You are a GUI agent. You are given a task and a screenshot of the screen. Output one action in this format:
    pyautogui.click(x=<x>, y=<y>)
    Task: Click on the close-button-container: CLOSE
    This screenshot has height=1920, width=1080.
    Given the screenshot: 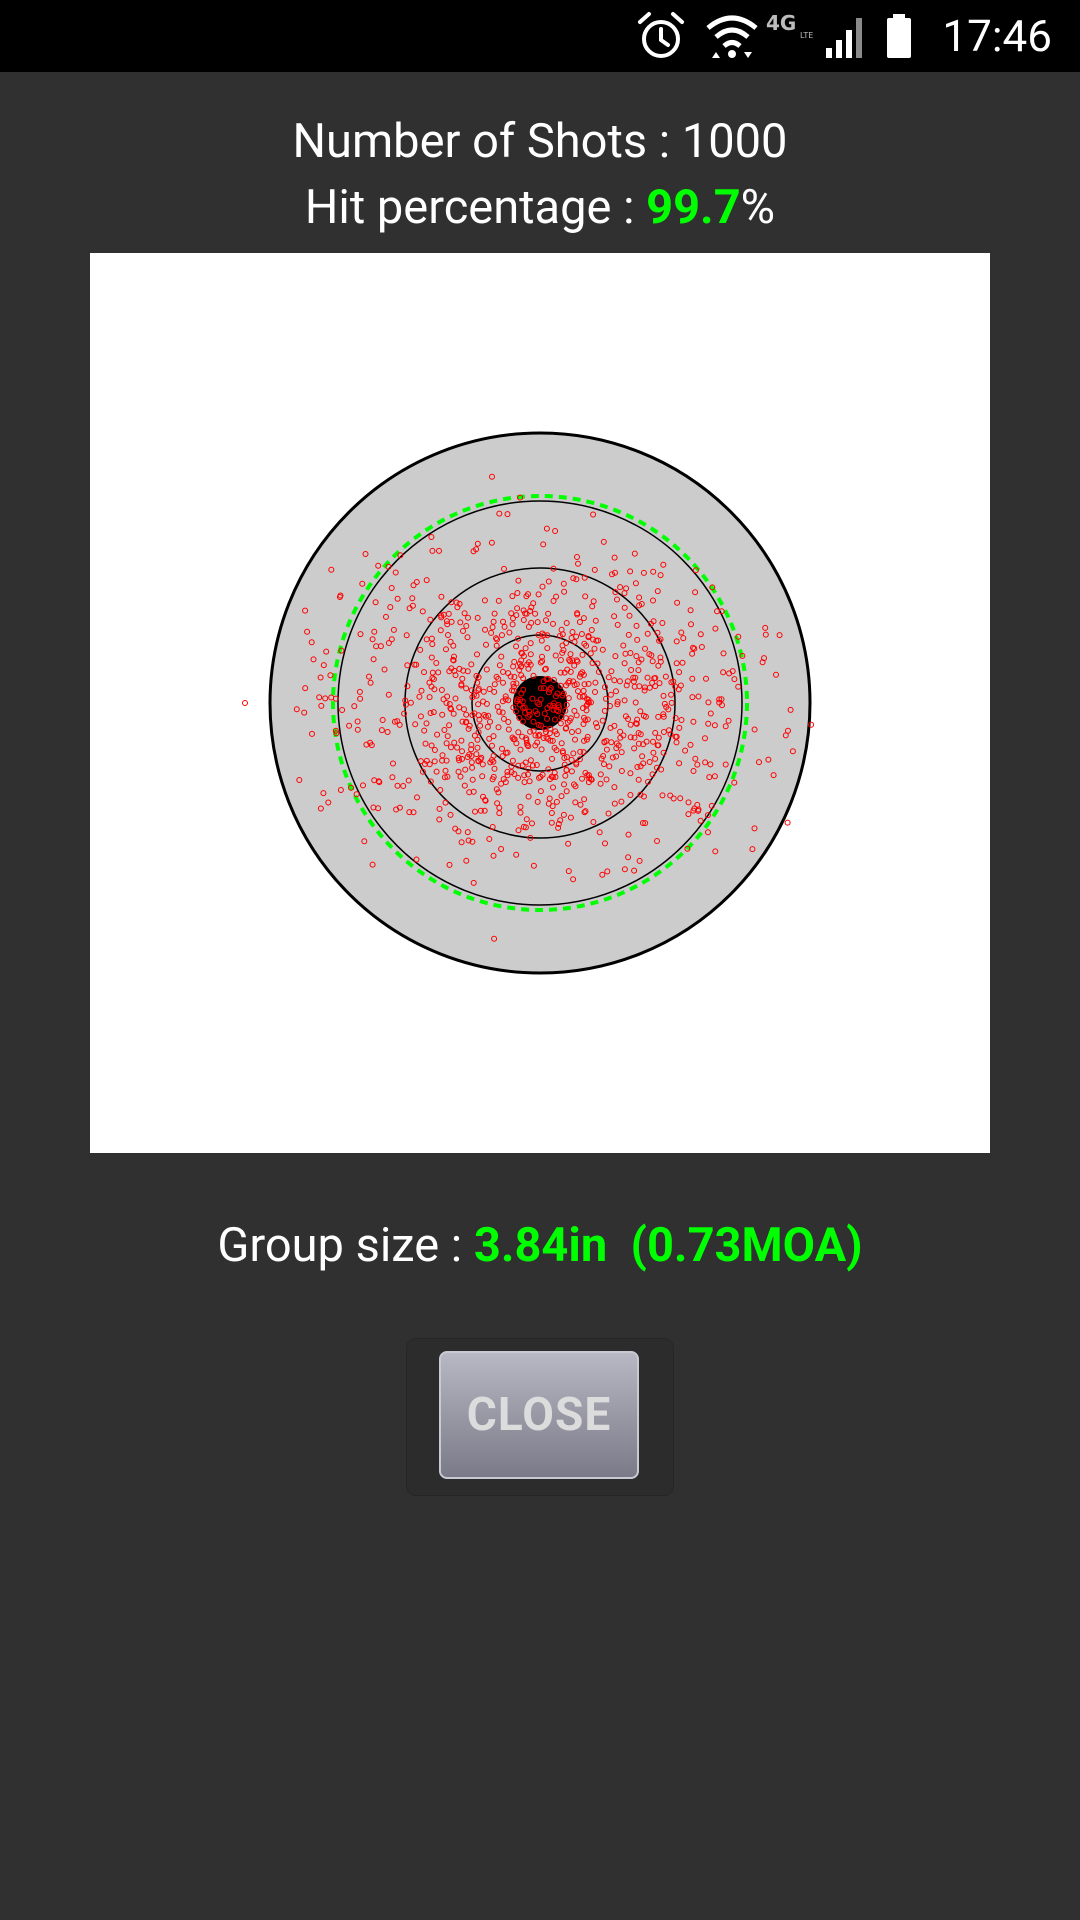 What is the action you would take?
    pyautogui.click(x=540, y=1417)
    